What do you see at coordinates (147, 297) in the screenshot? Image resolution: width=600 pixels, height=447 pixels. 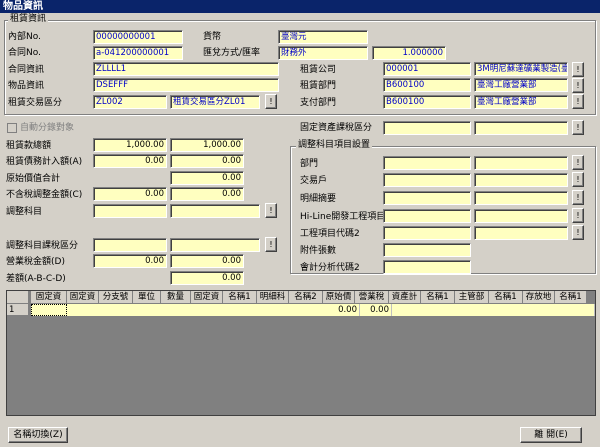 I see `column-header: 單位` at bounding box center [147, 297].